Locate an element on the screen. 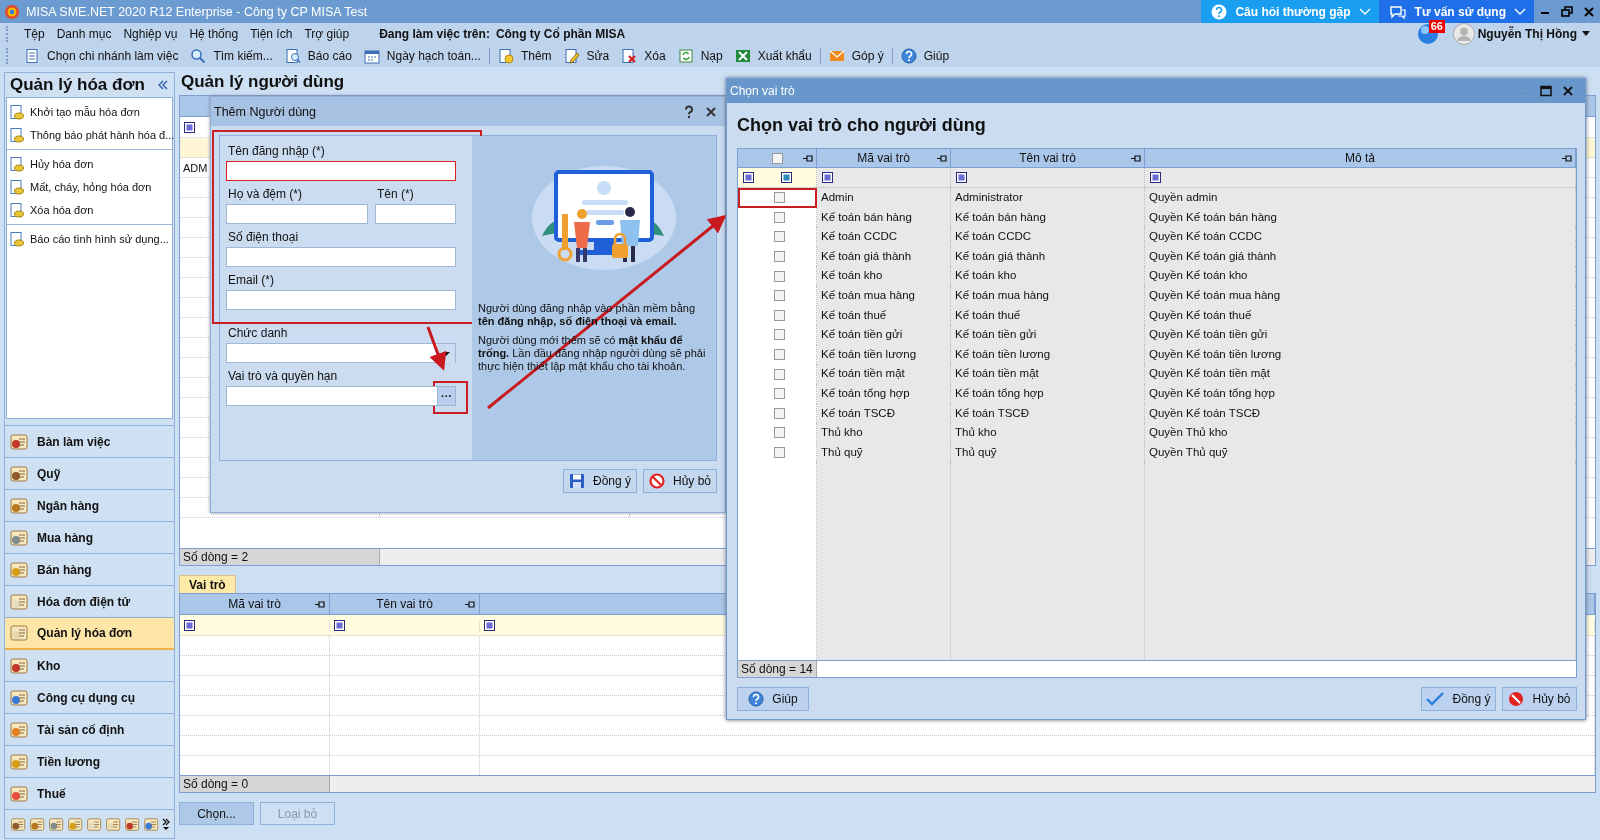 This screenshot has width=1600, height=840. toolbar-button: Giúp is located at coordinates (925, 55).